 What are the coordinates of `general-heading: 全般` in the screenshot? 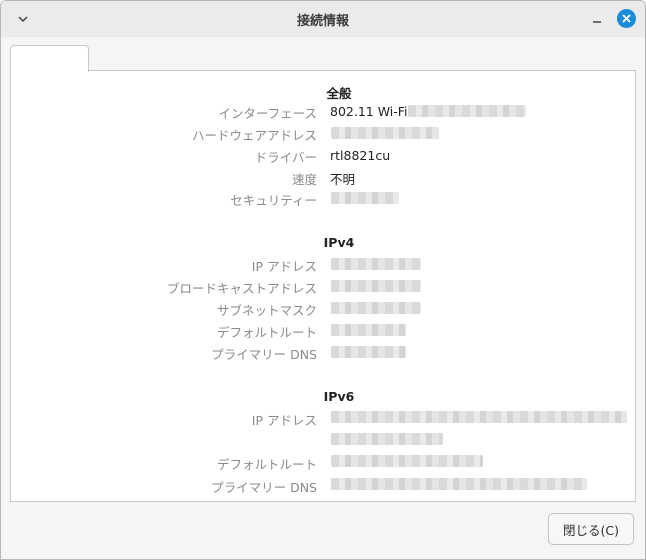 It's located at (339, 93).